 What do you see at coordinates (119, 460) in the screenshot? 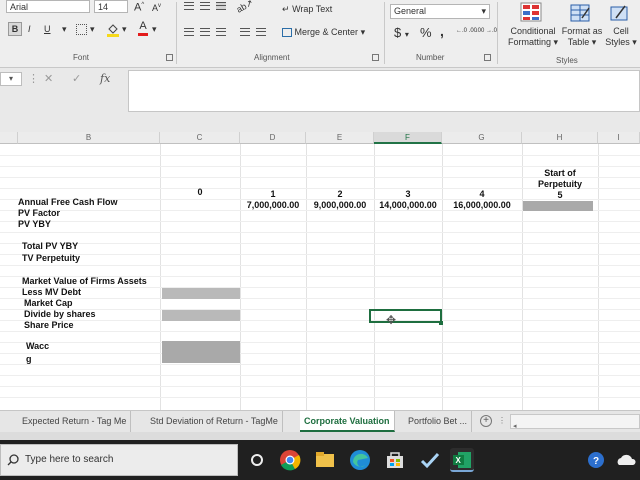
I see `taskbar-search-box: Type here to search` at bounding box center [119, 460].